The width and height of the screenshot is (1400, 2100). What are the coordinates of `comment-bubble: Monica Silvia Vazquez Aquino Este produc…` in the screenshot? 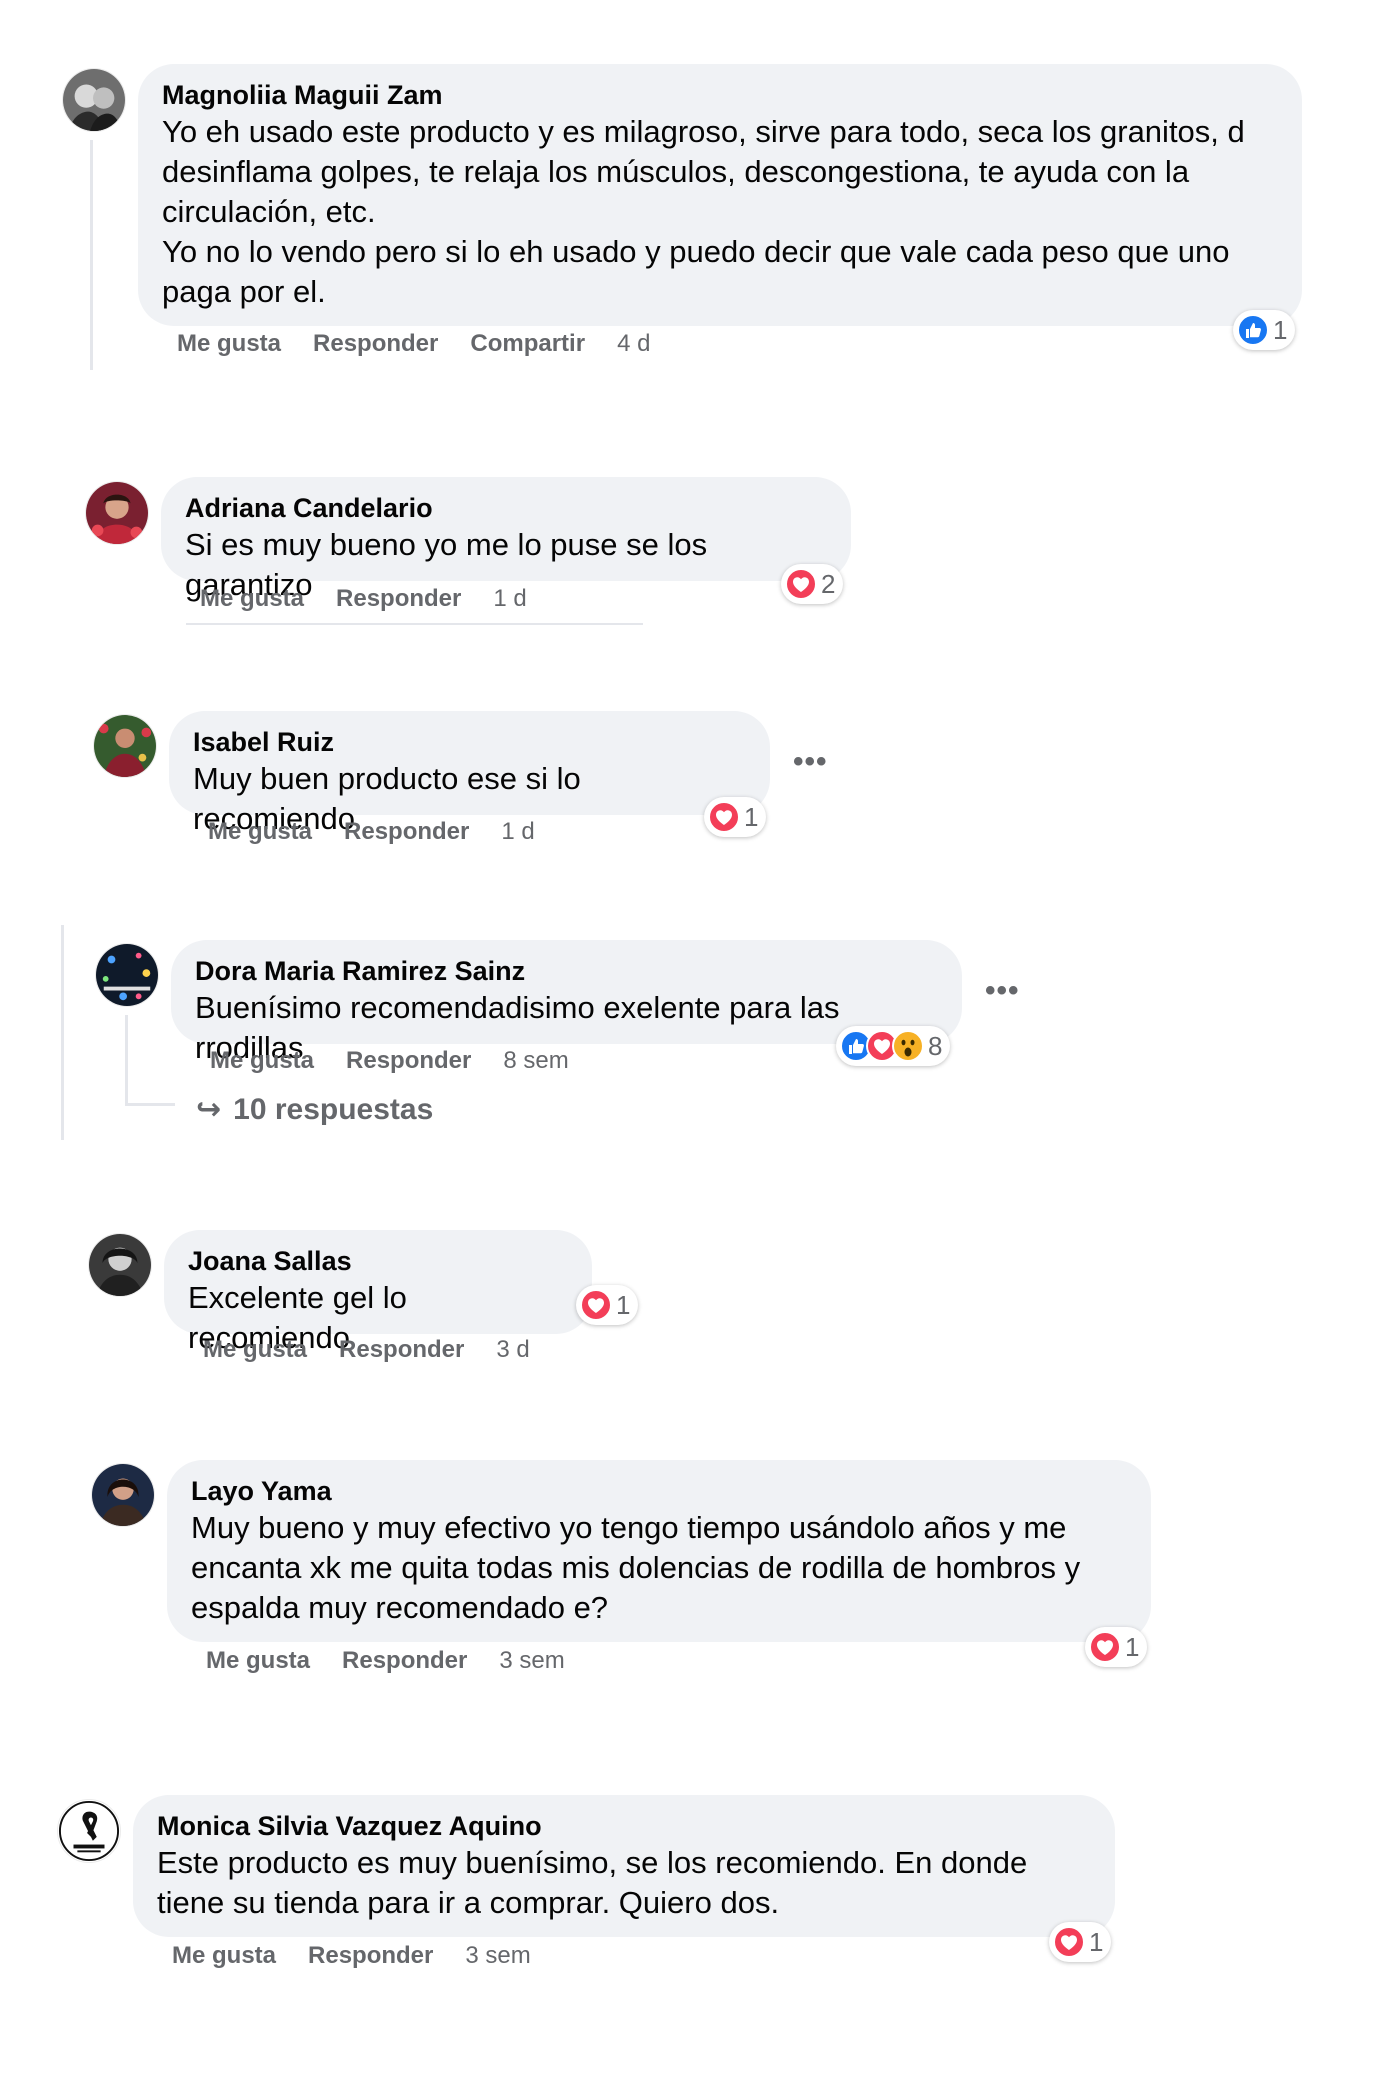 It's located at (624, 1866).